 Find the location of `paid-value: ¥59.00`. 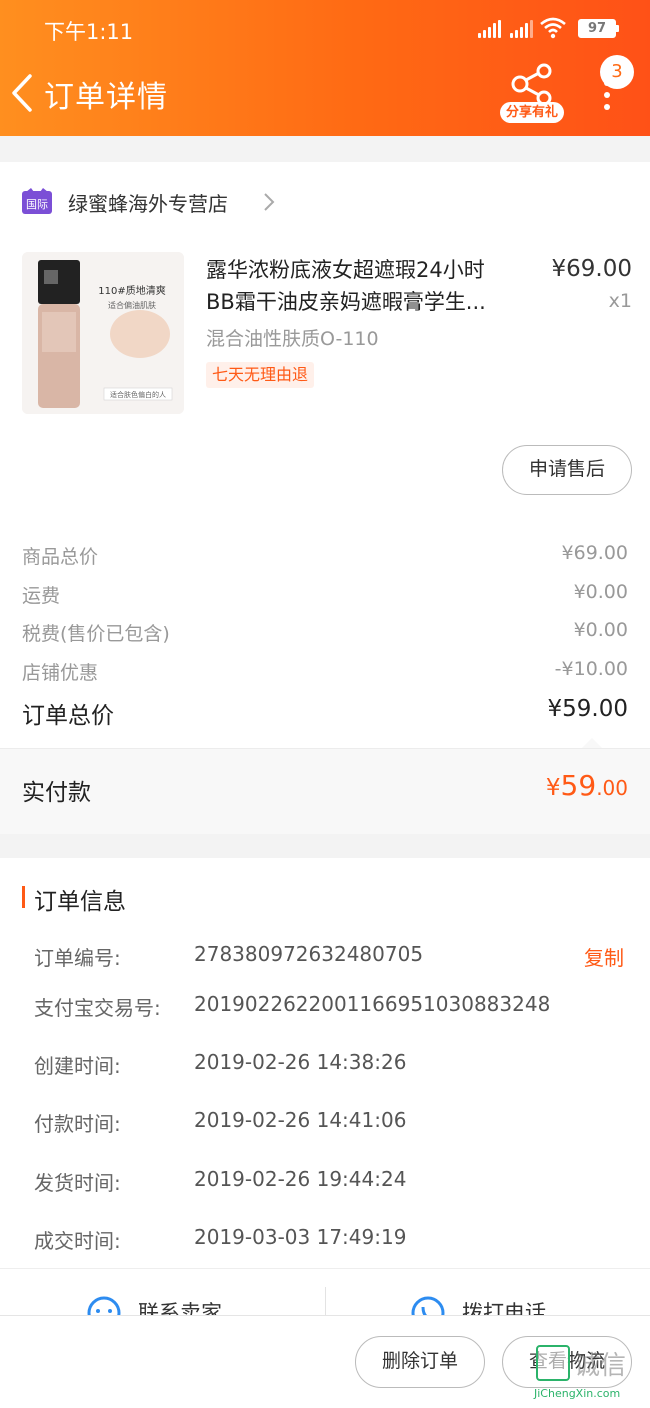

paid-value: ¥59.00 is located at coordinates (587, 785).